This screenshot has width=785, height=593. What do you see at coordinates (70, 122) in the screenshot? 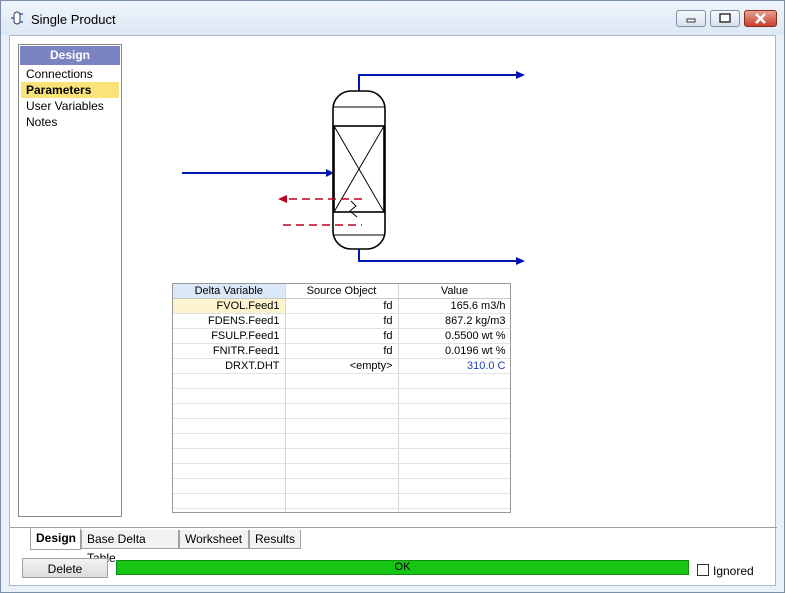
I see `sidebar-item-notes: Notes` at bounding box center [70, 122].